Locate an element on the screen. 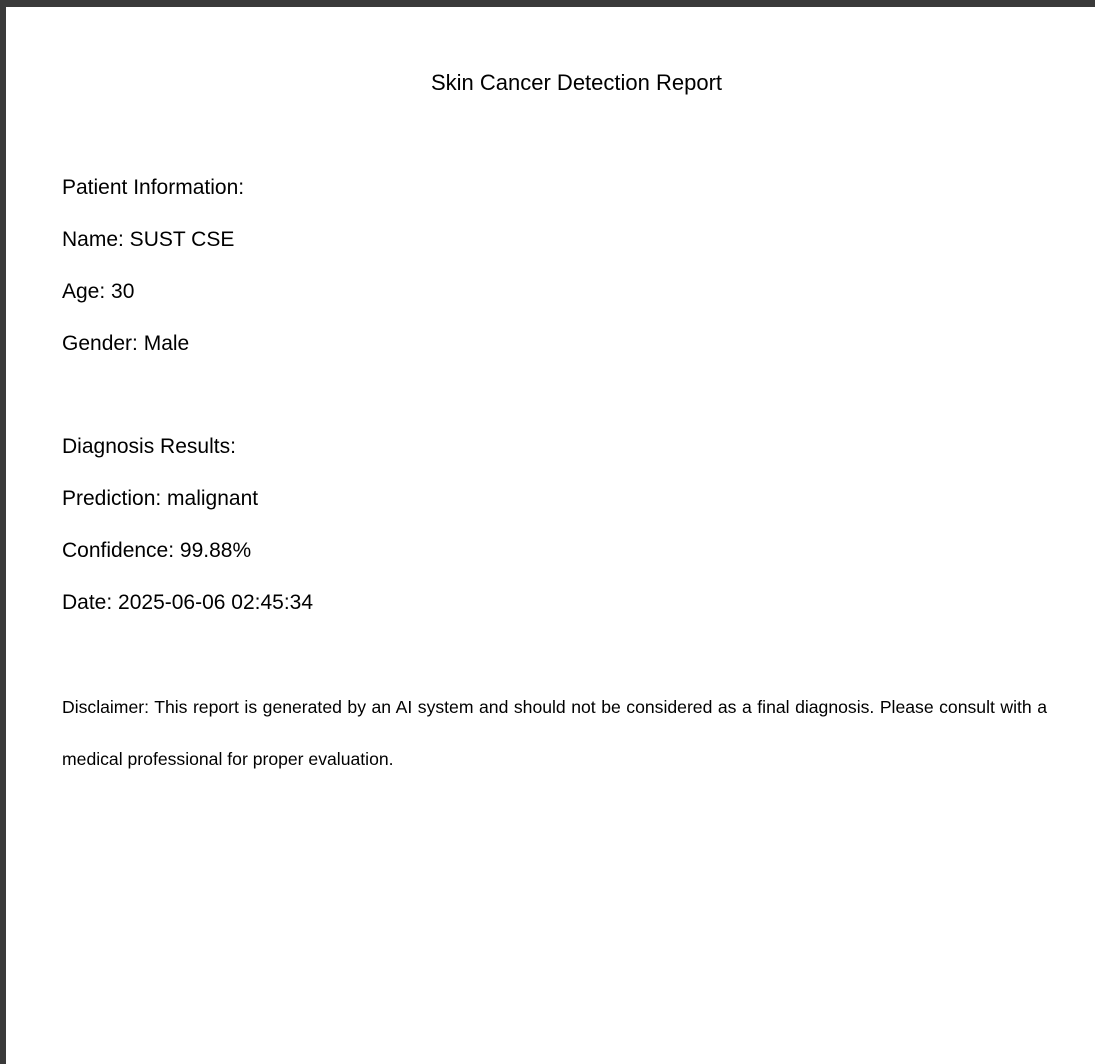 Image resolution: width=1095 pixels, height=1064 pixels. diagnosis-confidence: Confidence: 99.88% is located at coordinates (157, 550).